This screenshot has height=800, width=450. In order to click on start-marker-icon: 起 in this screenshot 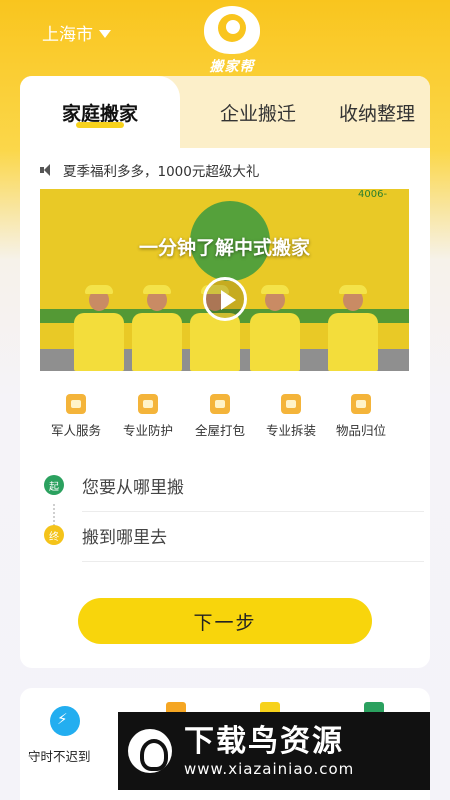, I will do `click(54, 485)`.